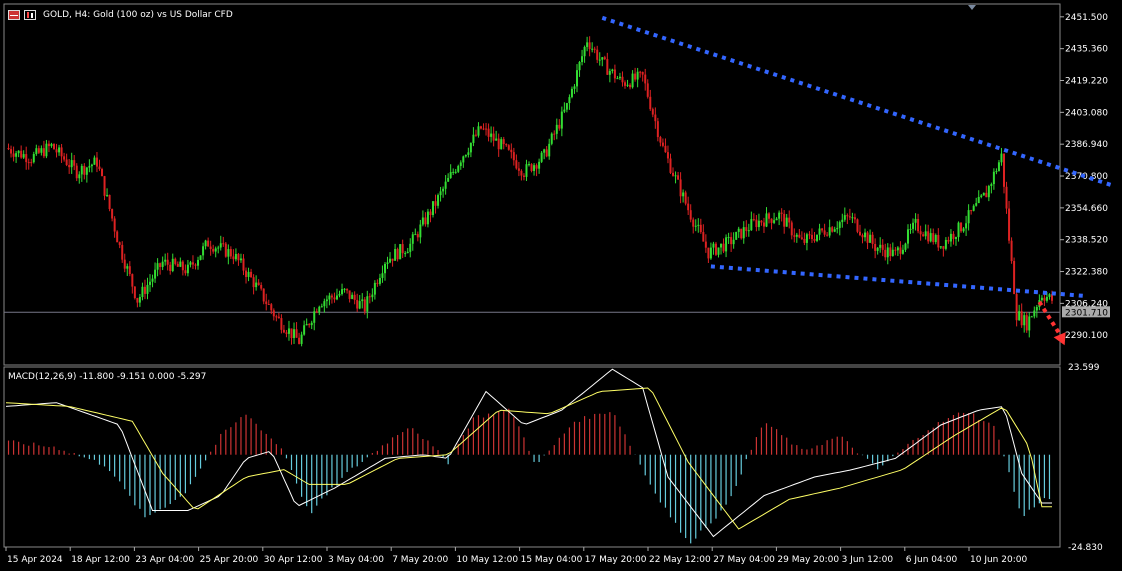 Image resolution: width=1122 pixels, height=571 pixels. What do you see at coordinates (868, 560) in the screenshot?
I see `time-tick-label: 3 Jun 12:00` at bounding box center [868, 560].